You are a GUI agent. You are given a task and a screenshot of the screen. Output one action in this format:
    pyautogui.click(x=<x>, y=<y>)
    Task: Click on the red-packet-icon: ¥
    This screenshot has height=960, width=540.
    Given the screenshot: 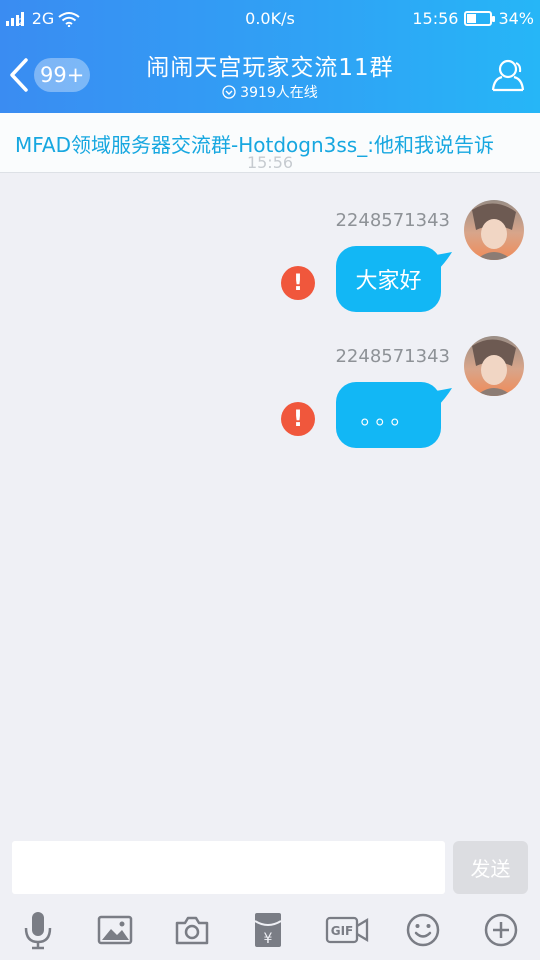 What is the action you would take?
    pyautogui.click(x=268, y=930)
    